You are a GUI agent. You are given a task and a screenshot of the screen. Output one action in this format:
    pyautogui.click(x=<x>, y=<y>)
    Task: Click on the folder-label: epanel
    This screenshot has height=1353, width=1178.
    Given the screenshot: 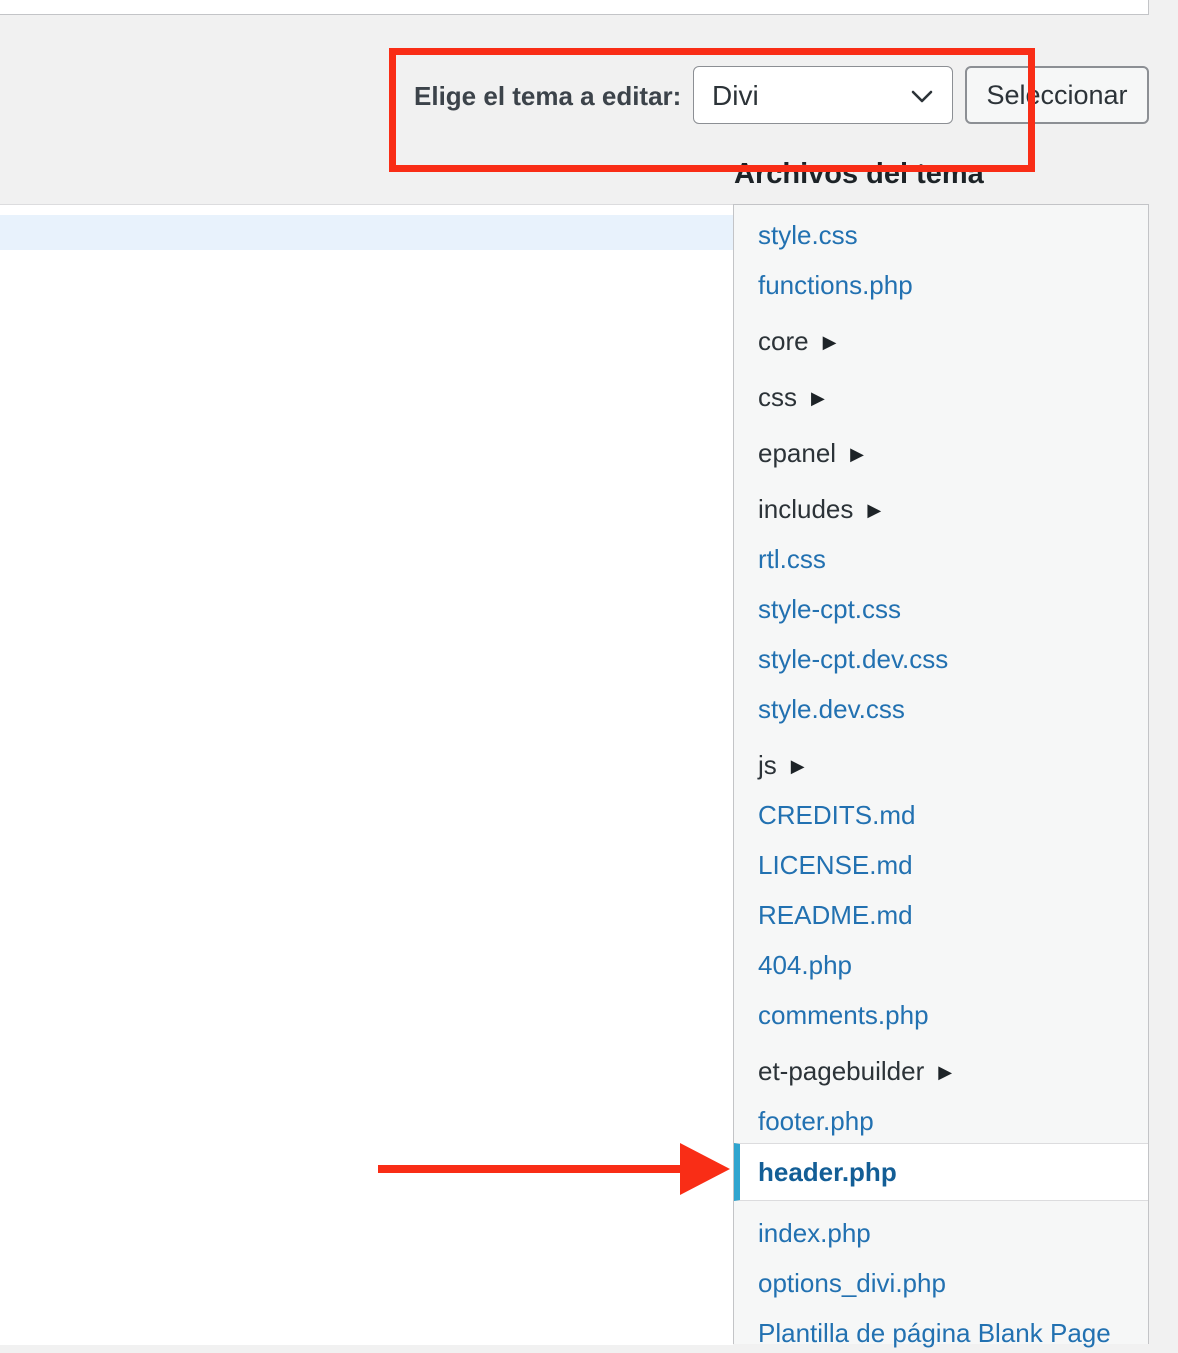 What is the action you would take?
    pyautogui.click(x=797, y=453)
    